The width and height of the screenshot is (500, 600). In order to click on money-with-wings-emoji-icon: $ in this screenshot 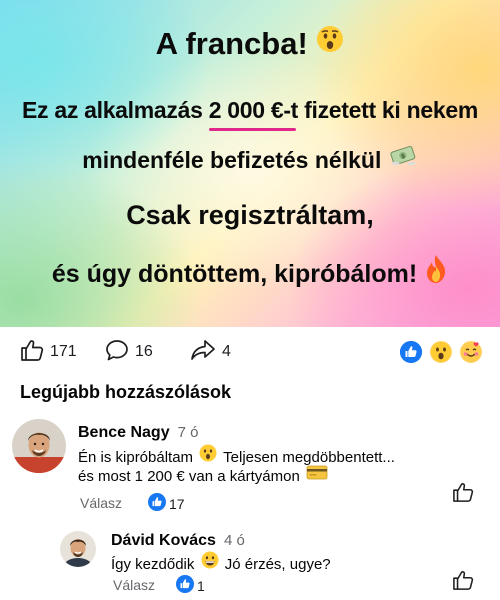, I will do `click(403, 159)`.